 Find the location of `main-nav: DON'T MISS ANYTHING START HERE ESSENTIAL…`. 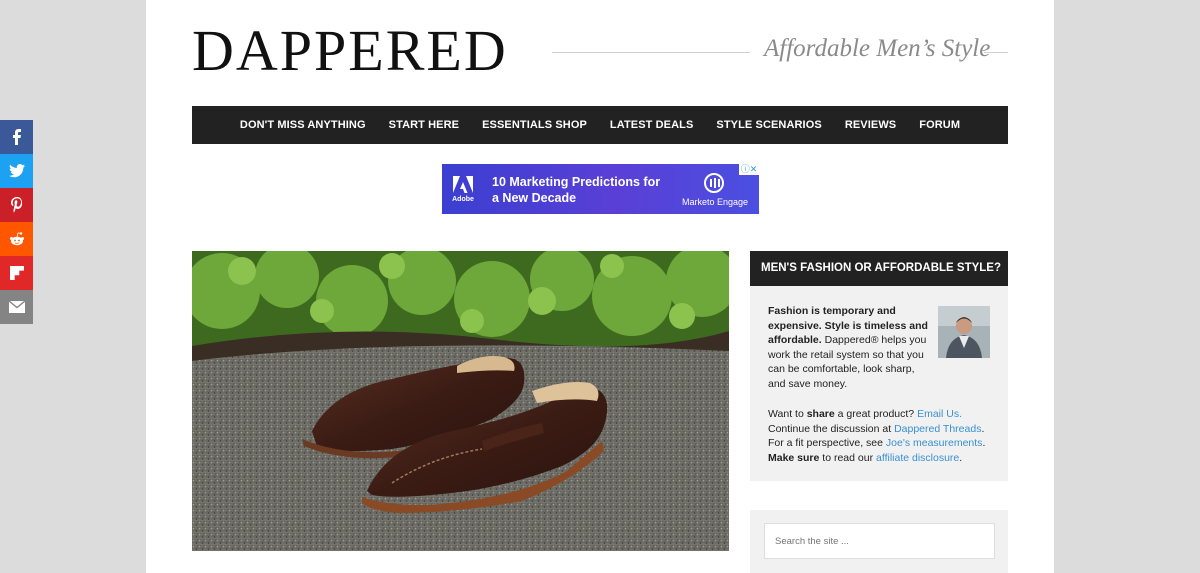

main-nav: DON'T MISS ANYTHING START HERE ESSENTIAL… is located at coordinates (600, 125).